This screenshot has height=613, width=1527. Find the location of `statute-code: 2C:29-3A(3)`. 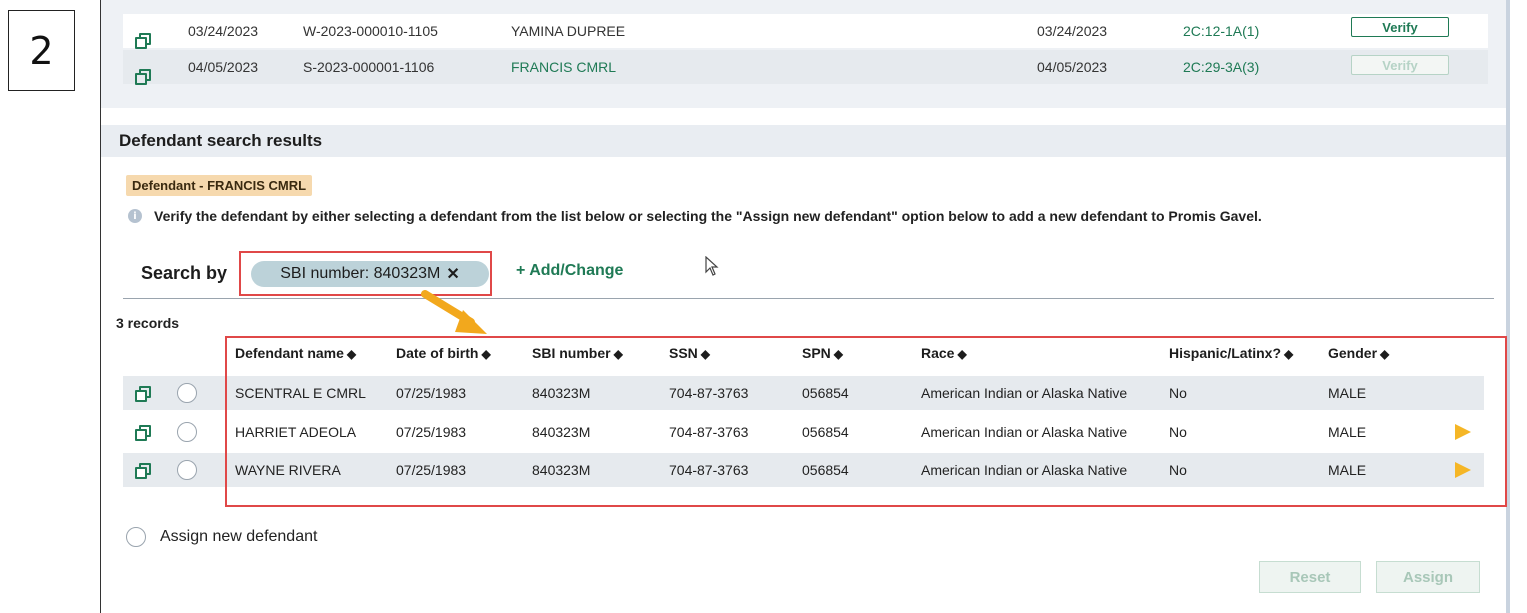

statute-code: 2C:29-3A(3) is located at coordinates (1221, 67).